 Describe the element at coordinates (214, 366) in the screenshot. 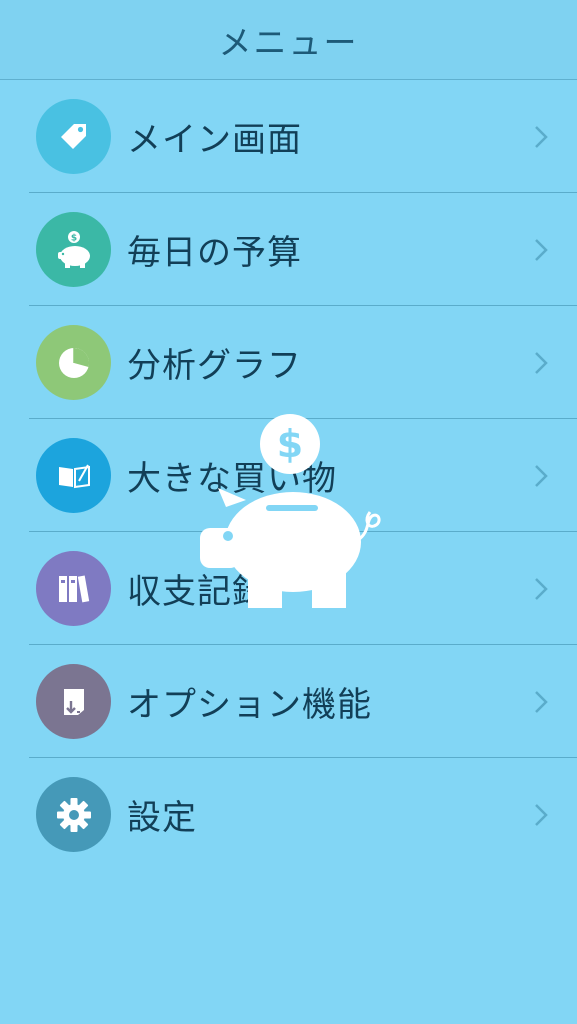

I see `menu-item-label: 分析グラフ` at that location.